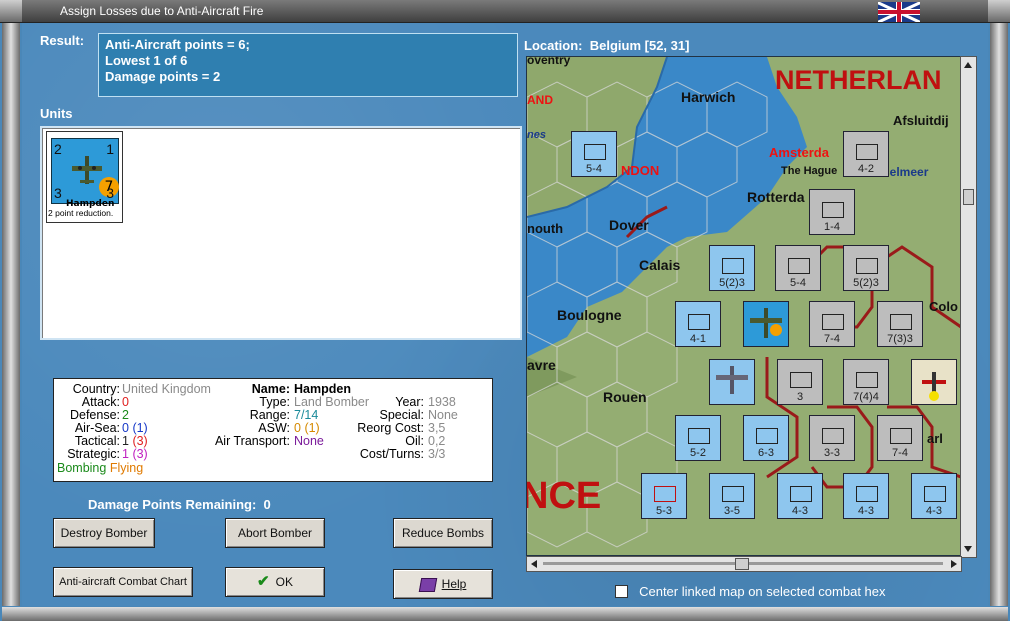 The width and height of the screenshot is (1010, 621). What do you see at coordinates (100, 402) in the screenshot?
I see `attack-label: Attack:` at bounding box center [100, 402].